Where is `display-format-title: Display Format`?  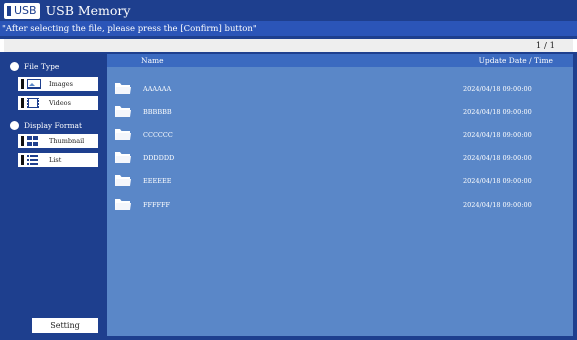
display-format-title: Display Format is located at coordinates (53, 125).